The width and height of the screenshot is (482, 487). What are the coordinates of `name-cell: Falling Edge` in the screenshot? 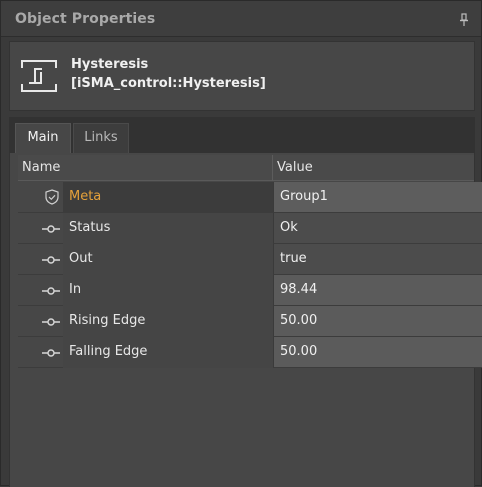 It's located at (145, 352).